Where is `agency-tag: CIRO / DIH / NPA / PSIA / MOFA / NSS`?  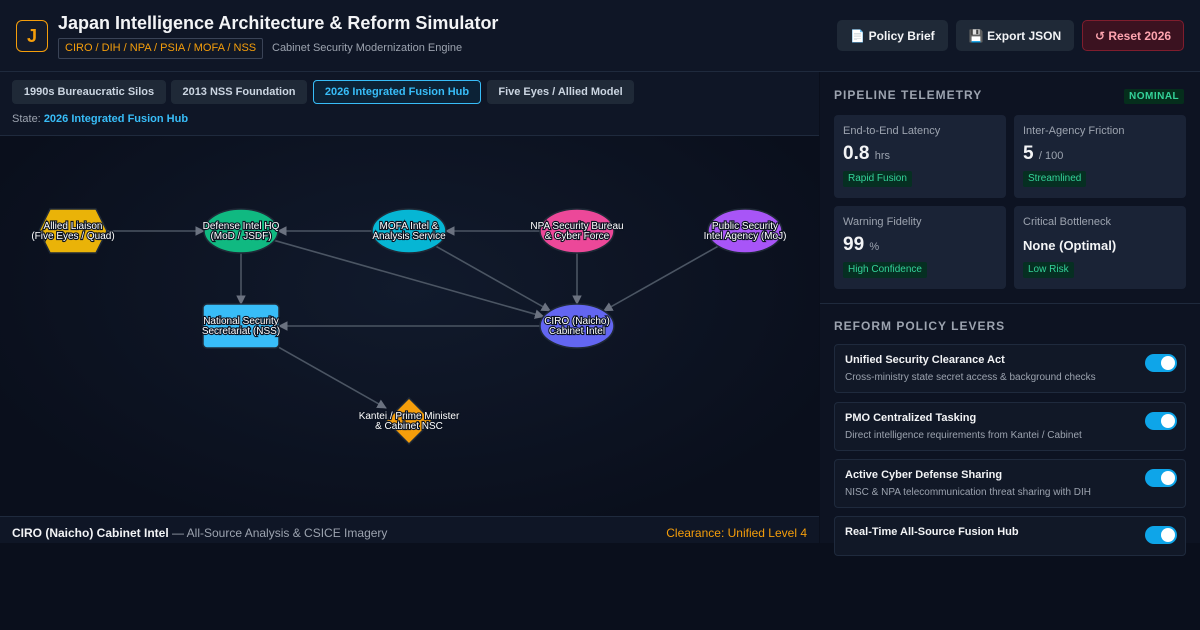 agency-tag: CIRO / DIH / NPA / PSIA / MOFA / NSS is located at coordinates (161, 48).